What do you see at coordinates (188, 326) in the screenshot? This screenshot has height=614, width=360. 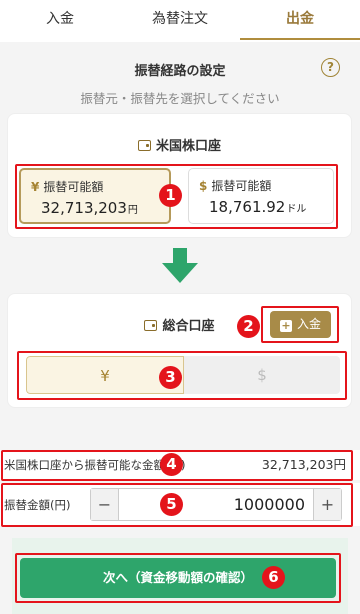 I see `destination-account-name: 総合口座` at bounding box center [188, 326].